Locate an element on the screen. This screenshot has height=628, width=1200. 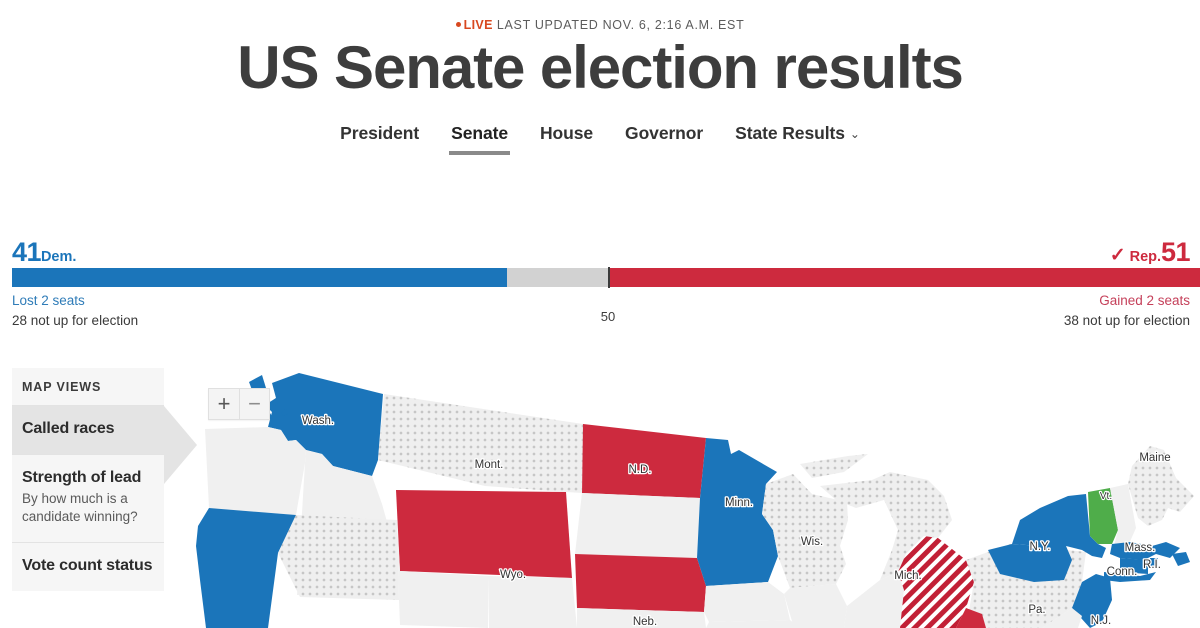
svg-text: Pa. is located at coordinates (1036, 610).